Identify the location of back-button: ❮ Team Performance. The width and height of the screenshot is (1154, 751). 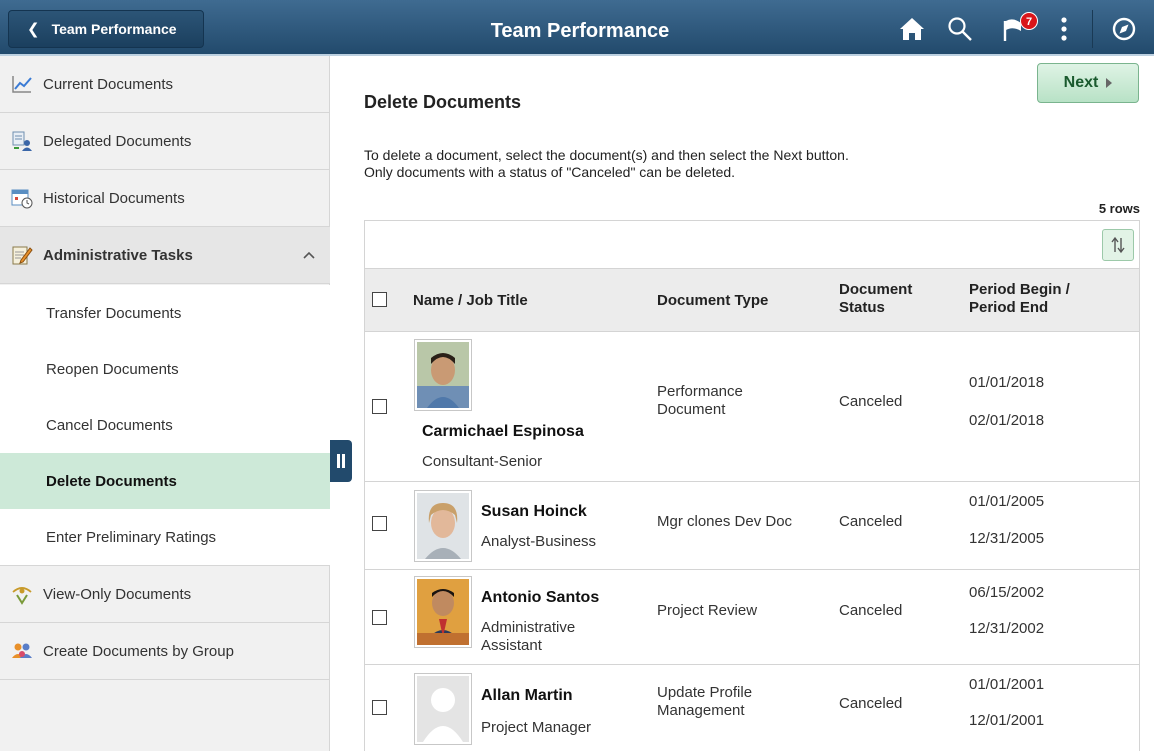
(106, 29).